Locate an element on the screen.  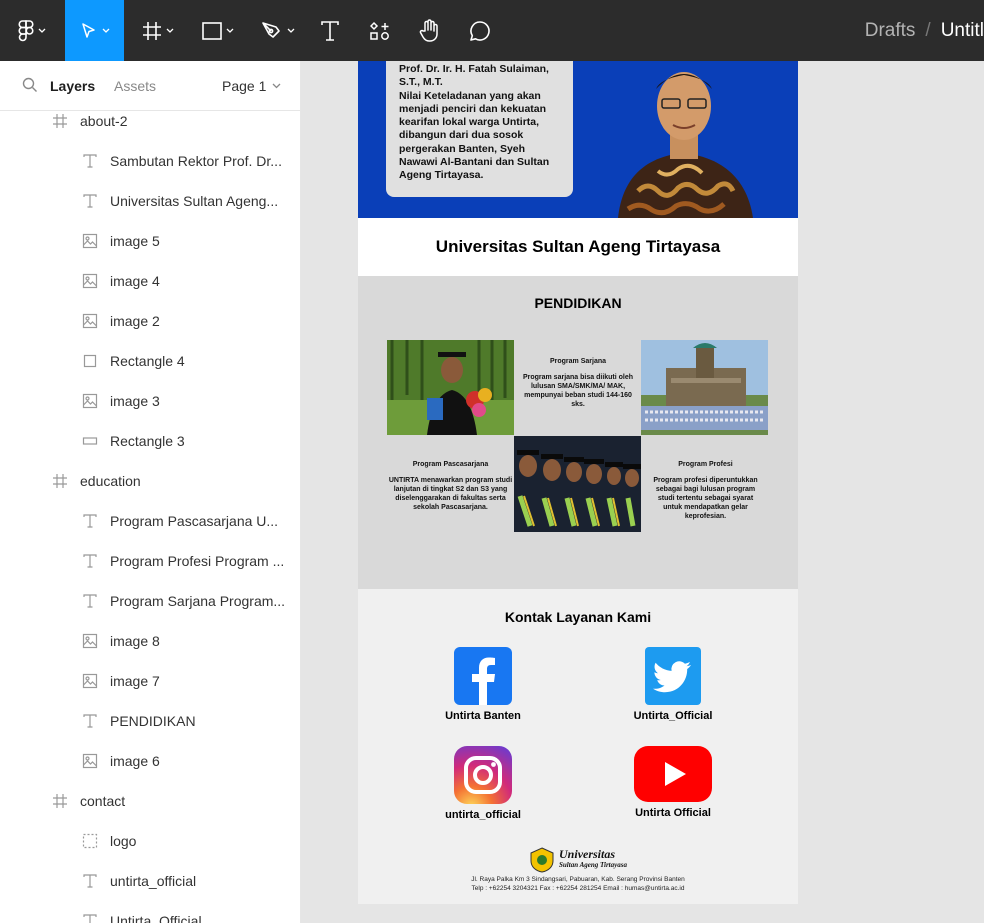
layer-row: education is located at coordinates (150, 481).